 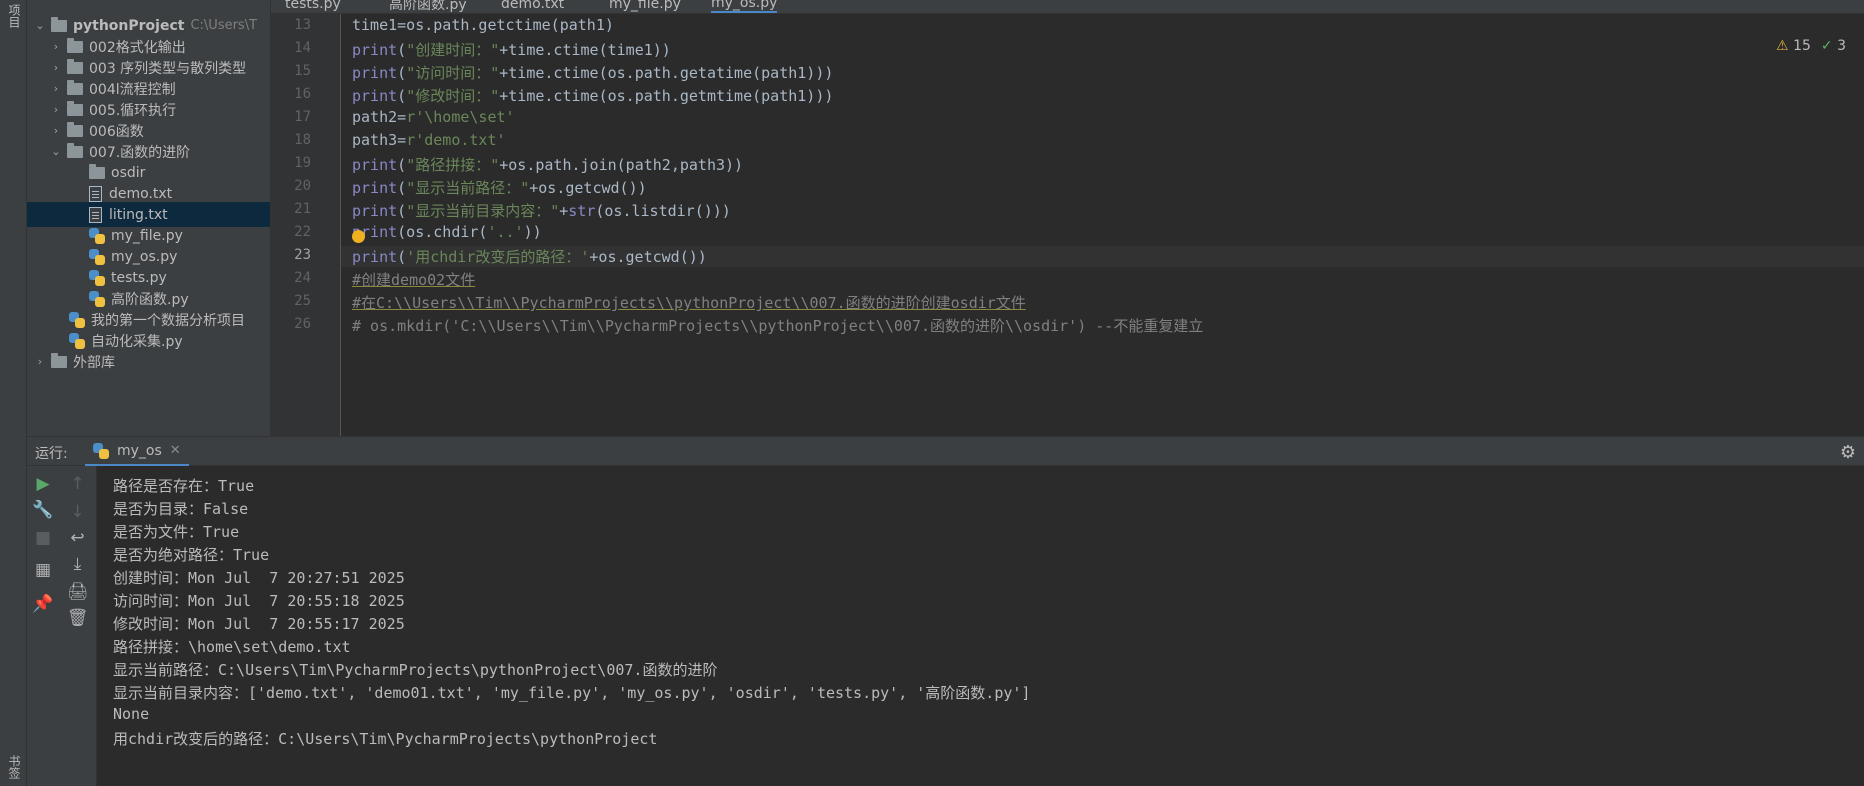 What do you see at coordinates (43, 484) in the screenshot?
I see `rerun-icon: ▶` at bounding box center [43, 484].